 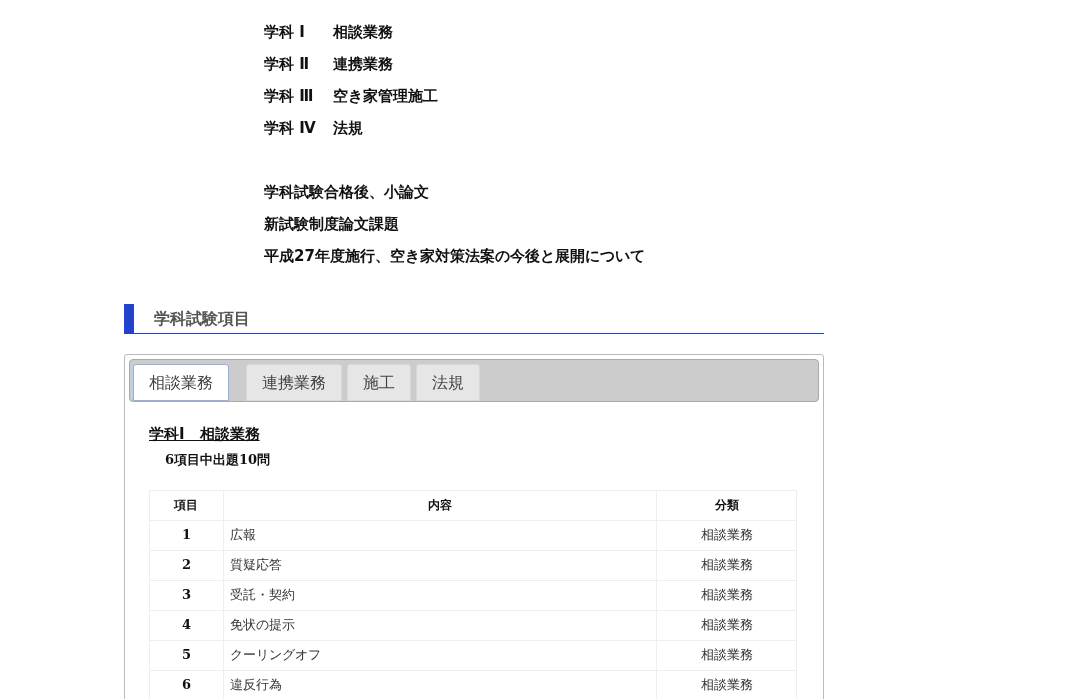 What do you see at coordinates (186, 535) in the screenshot?
I see `table-cell: 1` at bounding box center [186, 535].